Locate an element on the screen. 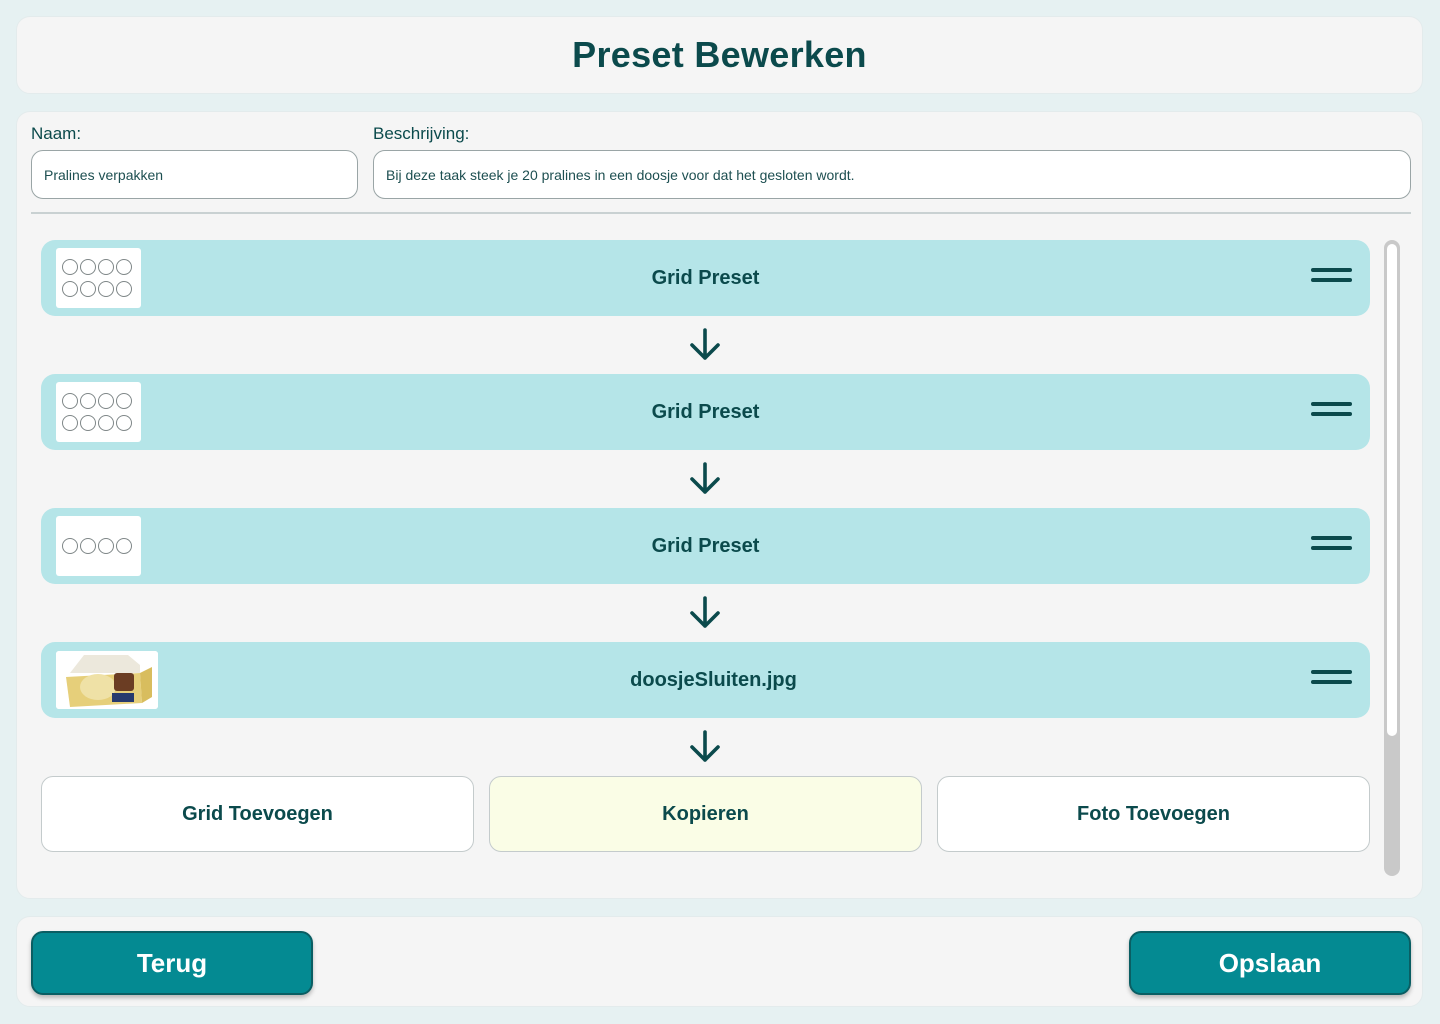 The width and height of the screenshot is (1440, 1024). description-label: Beschrijving: is located at coordinates (421, 133).